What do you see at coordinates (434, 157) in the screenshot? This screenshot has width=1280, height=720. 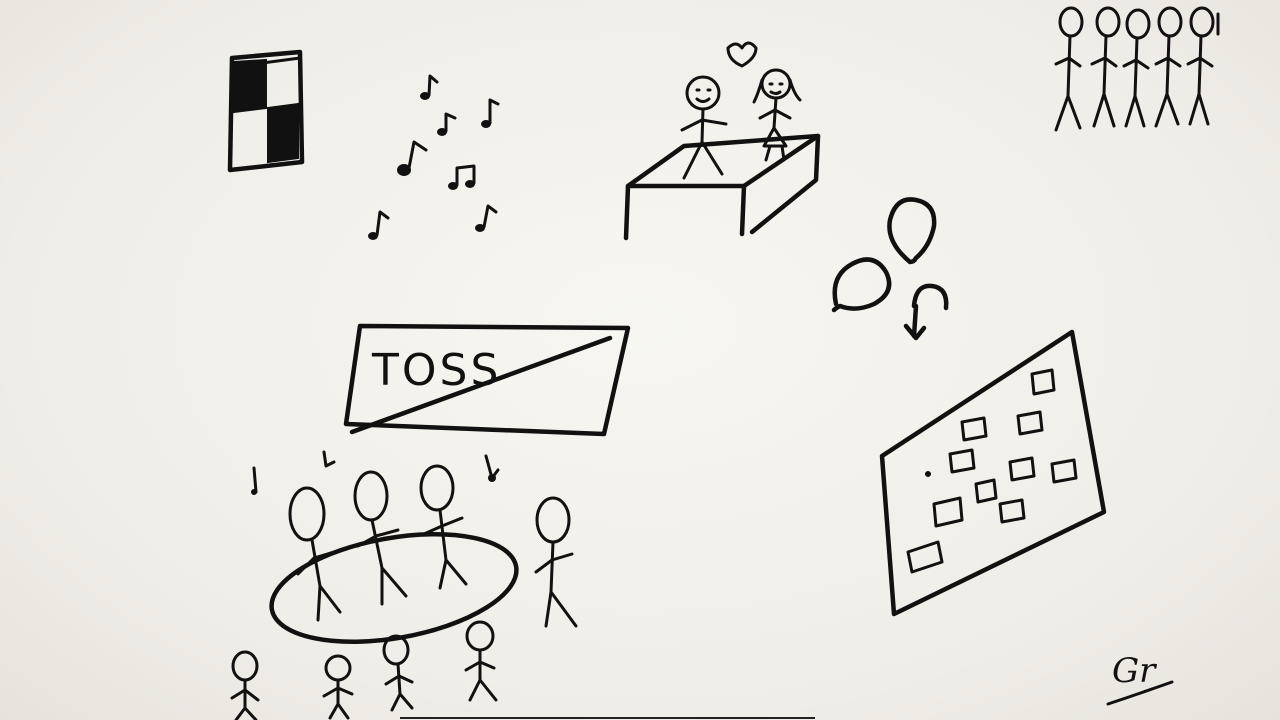 I see `music-notes-icon` at bounding box center [434, 157].